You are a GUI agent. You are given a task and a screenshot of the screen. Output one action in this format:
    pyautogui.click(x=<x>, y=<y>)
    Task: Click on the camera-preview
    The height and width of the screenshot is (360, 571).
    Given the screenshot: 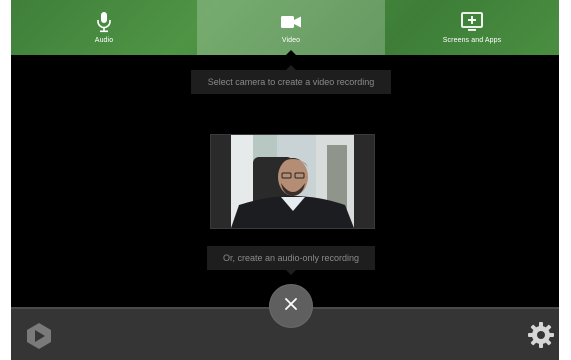 What is the action you would take?
    pyautogui.click(x=292, y=181)
    